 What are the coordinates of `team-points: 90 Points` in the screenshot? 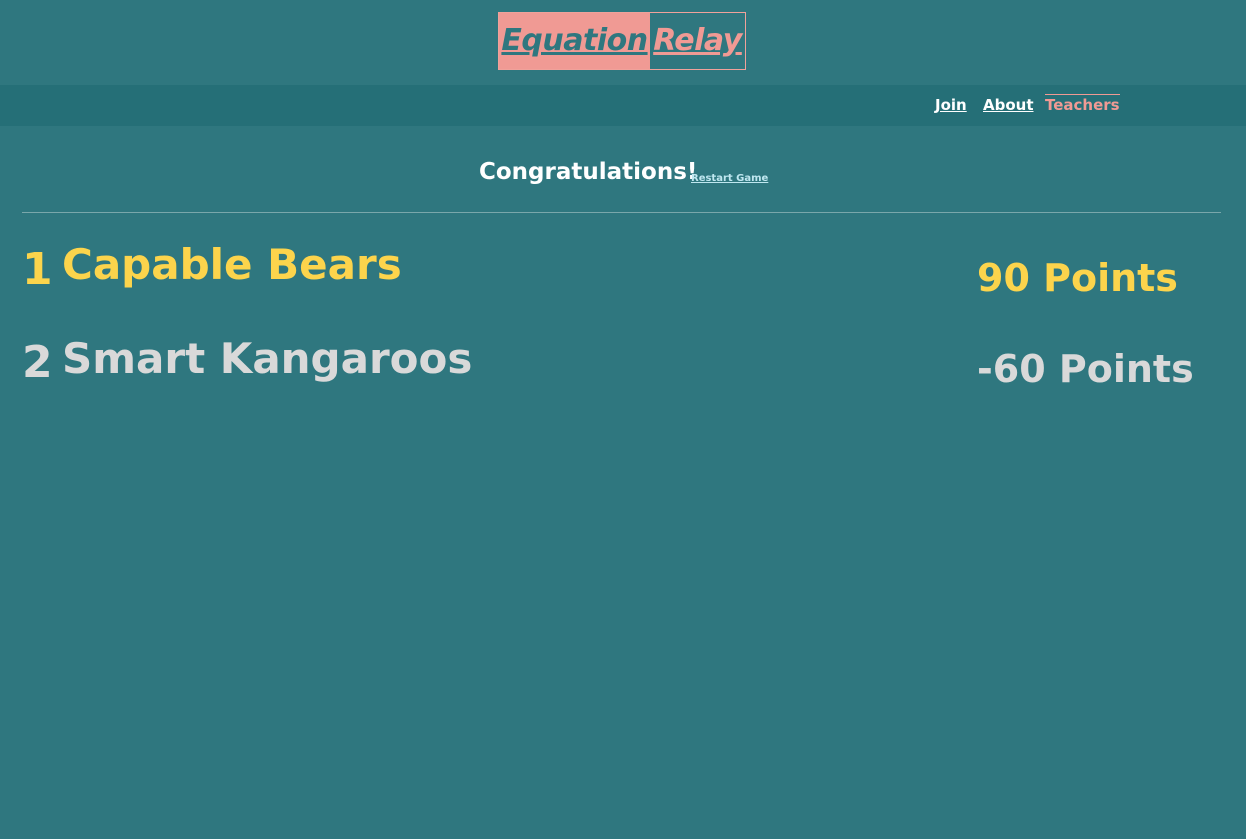 It's located at (1077, 278).